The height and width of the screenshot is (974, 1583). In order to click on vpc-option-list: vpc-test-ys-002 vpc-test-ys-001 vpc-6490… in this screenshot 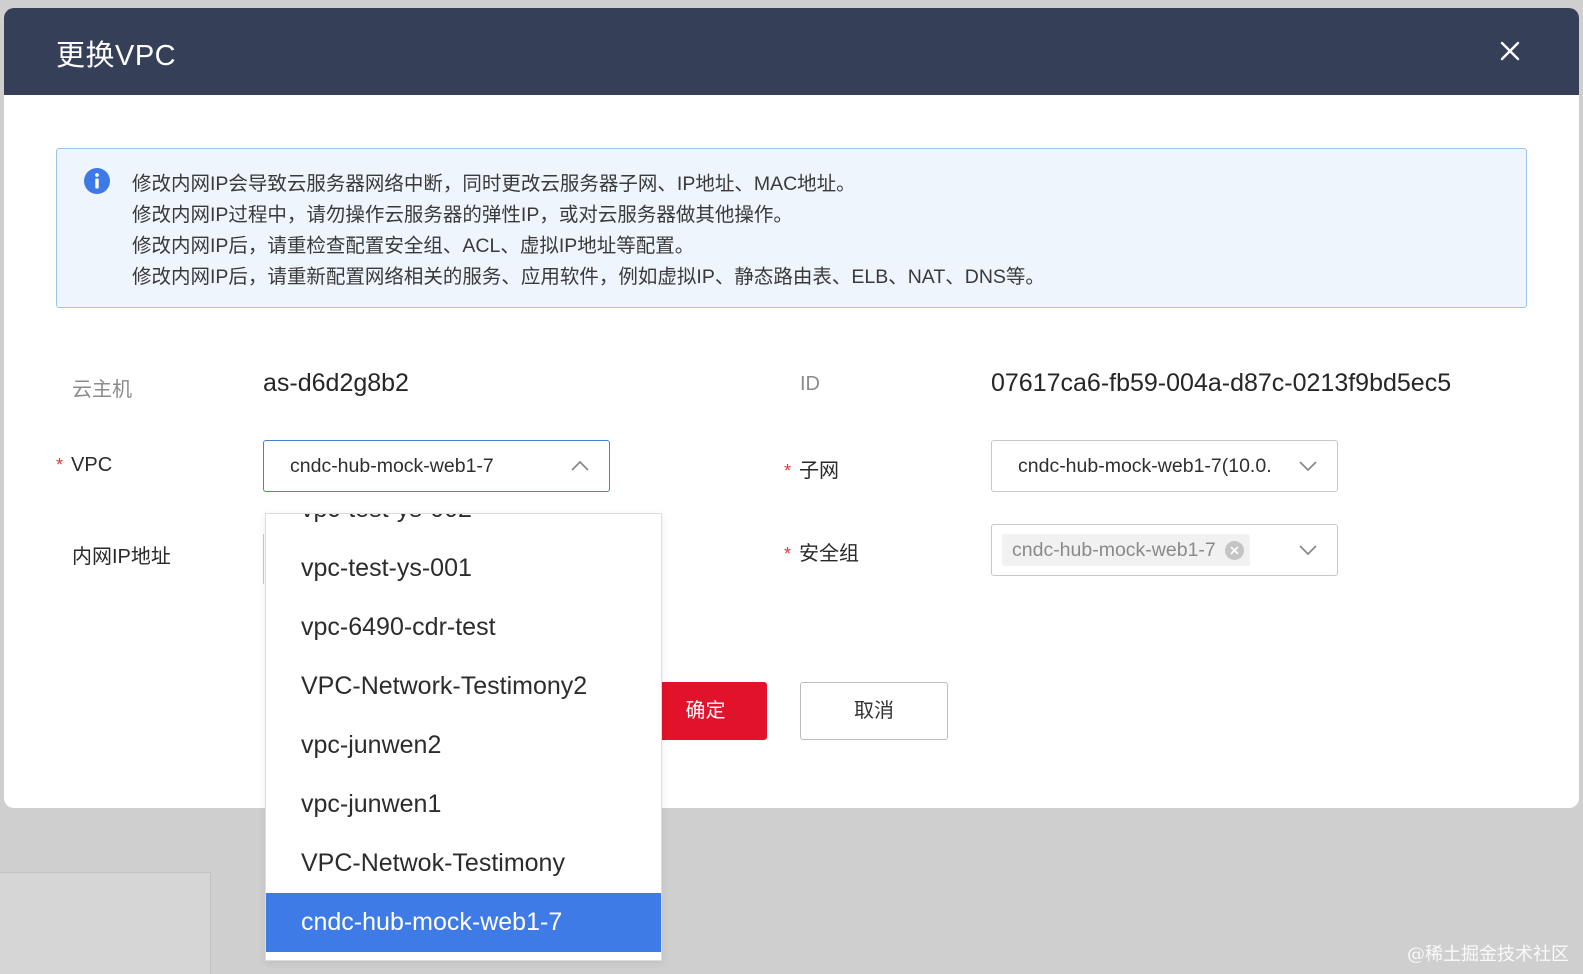, I will do `click(463, 733)`.